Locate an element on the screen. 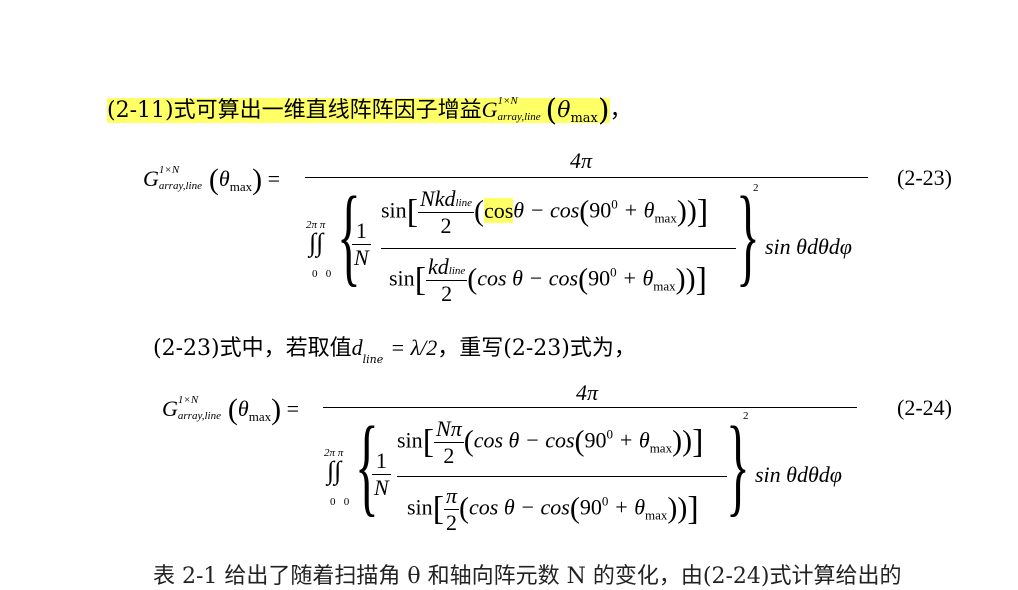  eq1-int-lower: 0 0 is located at coordinates (322, 274).